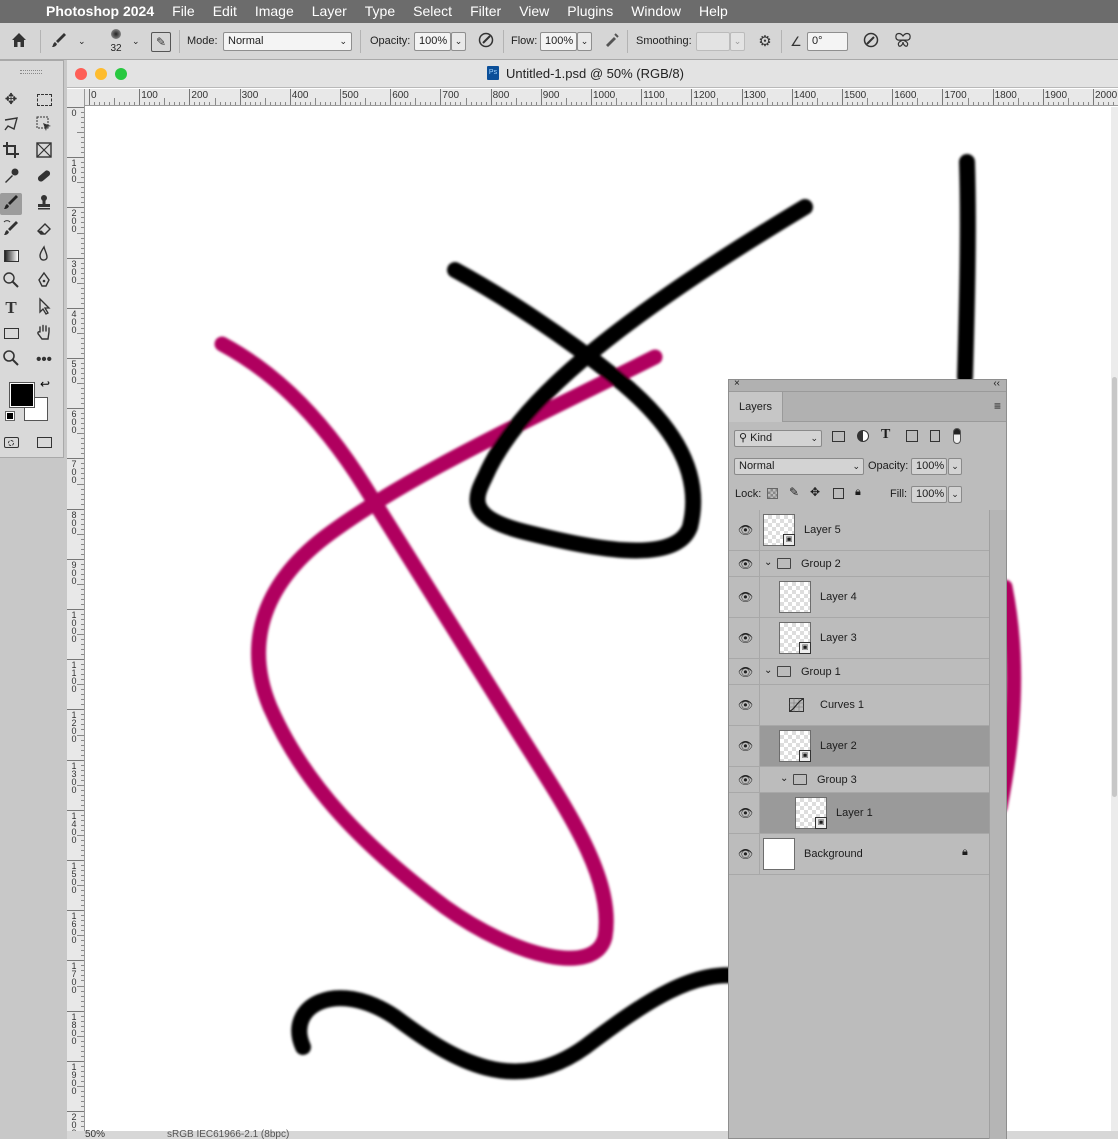  What do you see at coordinates (274, 11) in the screenshot?
I see `menu-image: Image` at bounding box center [274, 11].